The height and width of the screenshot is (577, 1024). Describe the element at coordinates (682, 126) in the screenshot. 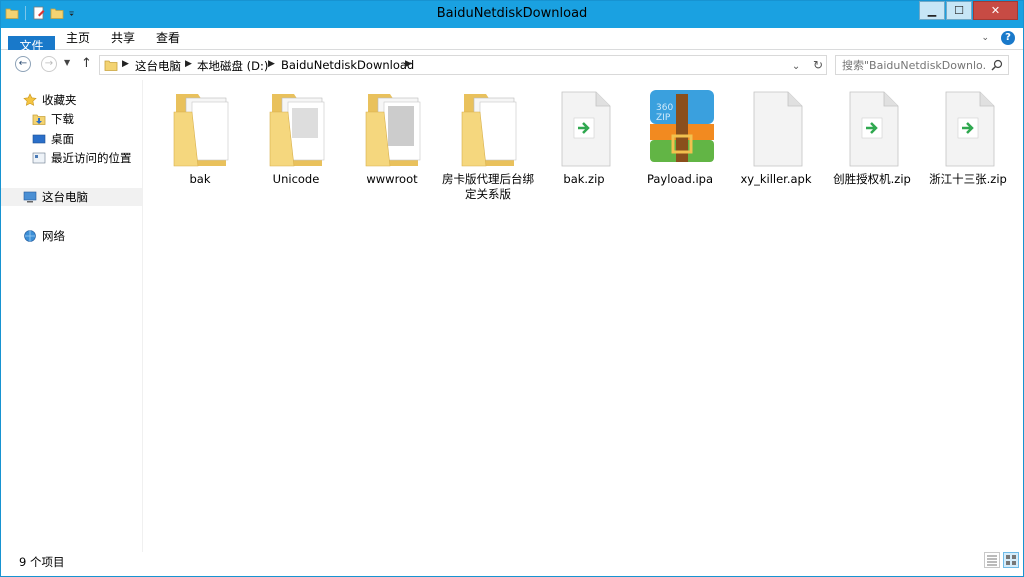

I see `archive-360zip-icon: 360 ZIP` at that location.